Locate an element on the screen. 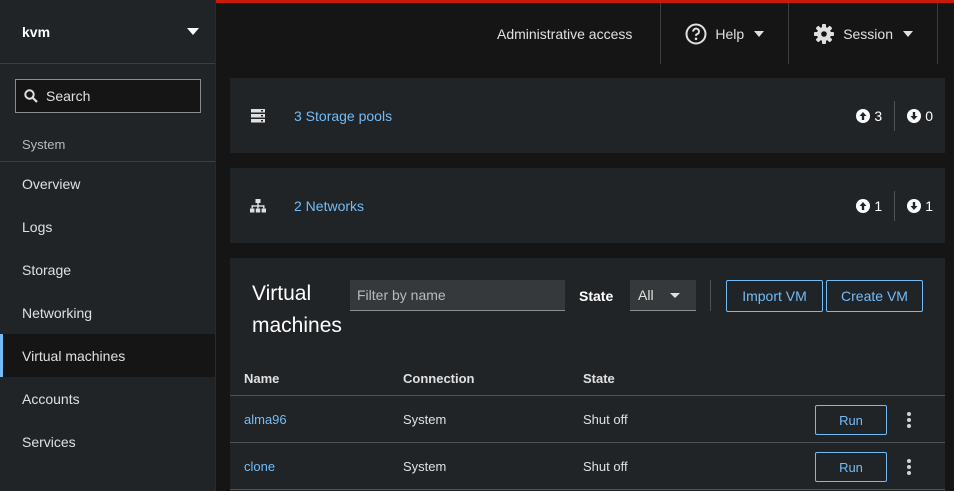  session-menu-button: Session is located at coordinates (862, 33).